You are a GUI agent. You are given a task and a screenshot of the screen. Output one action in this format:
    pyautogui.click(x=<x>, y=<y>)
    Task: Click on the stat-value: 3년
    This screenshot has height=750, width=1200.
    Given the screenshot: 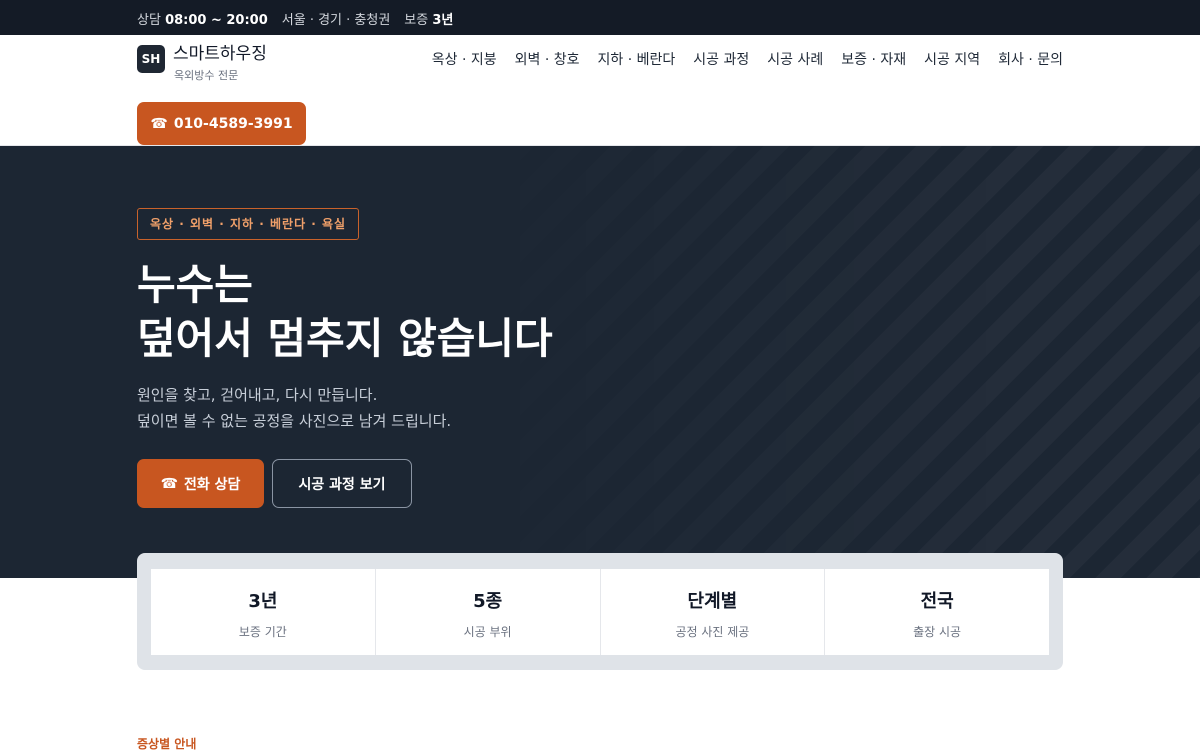 What is the action you would take?
    pyautogui.click(x=263, y=601)
    